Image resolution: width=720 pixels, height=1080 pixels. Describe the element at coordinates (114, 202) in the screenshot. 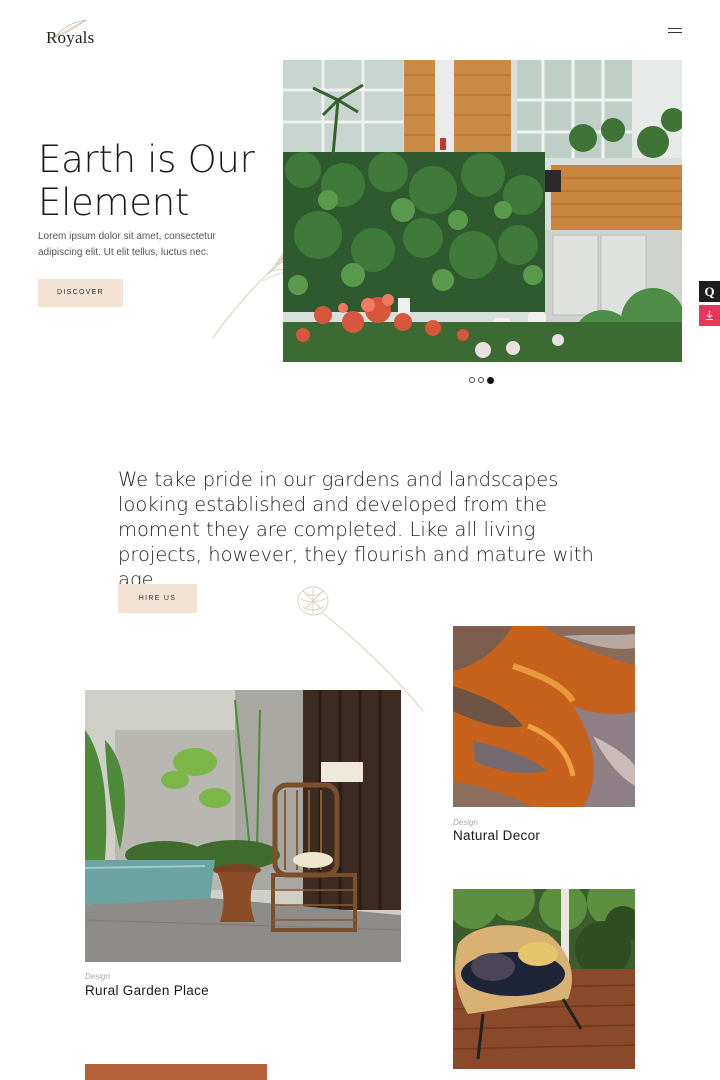

I see `hero-title-line2: Element` at that location.